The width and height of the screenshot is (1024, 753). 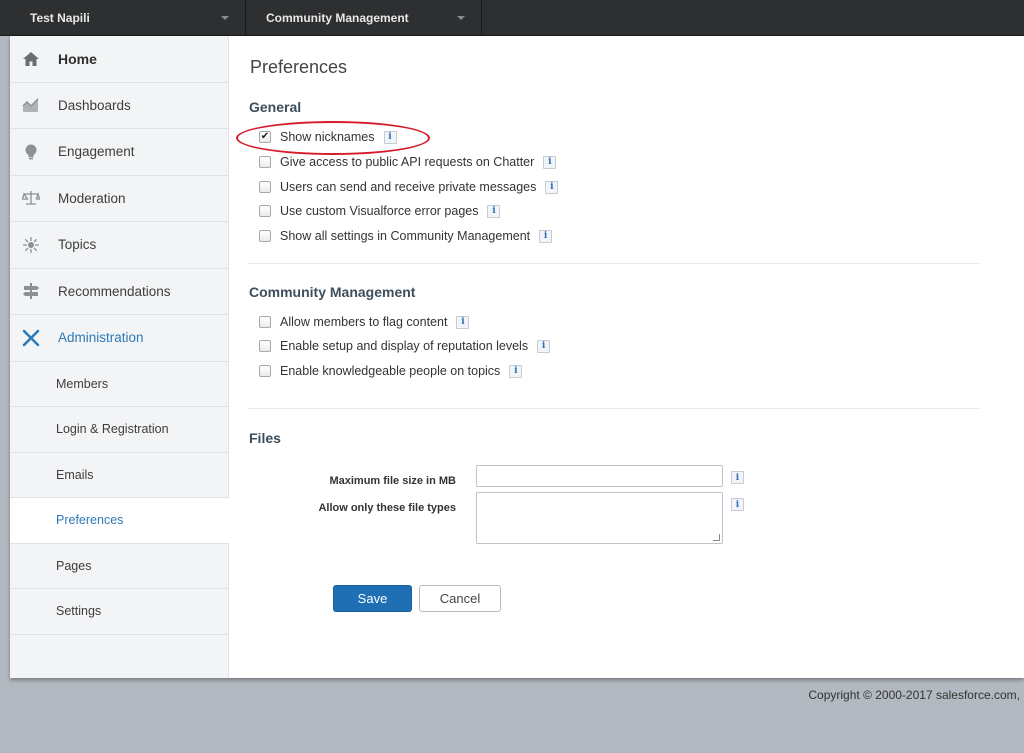 What do you see at coordinates (31, 245) in the screenshot?
I see `topics-icon` at bounding box center [31, 245].